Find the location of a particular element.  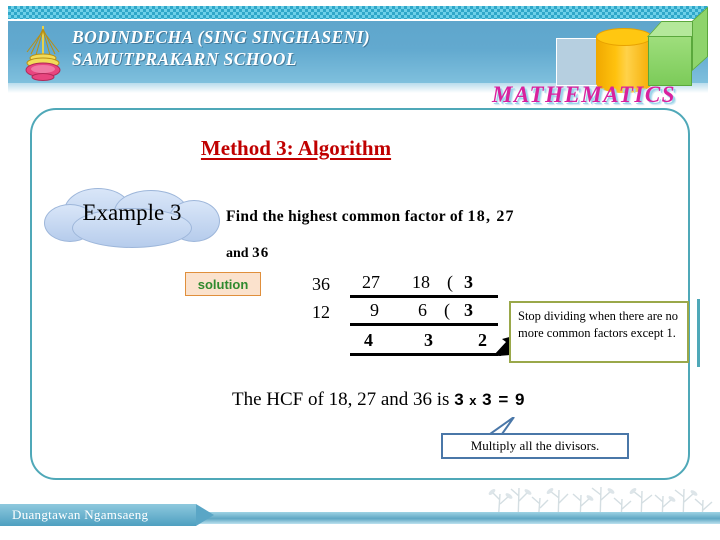

example-cloud-badge: Example 3 is located at coordinates (132, 219).